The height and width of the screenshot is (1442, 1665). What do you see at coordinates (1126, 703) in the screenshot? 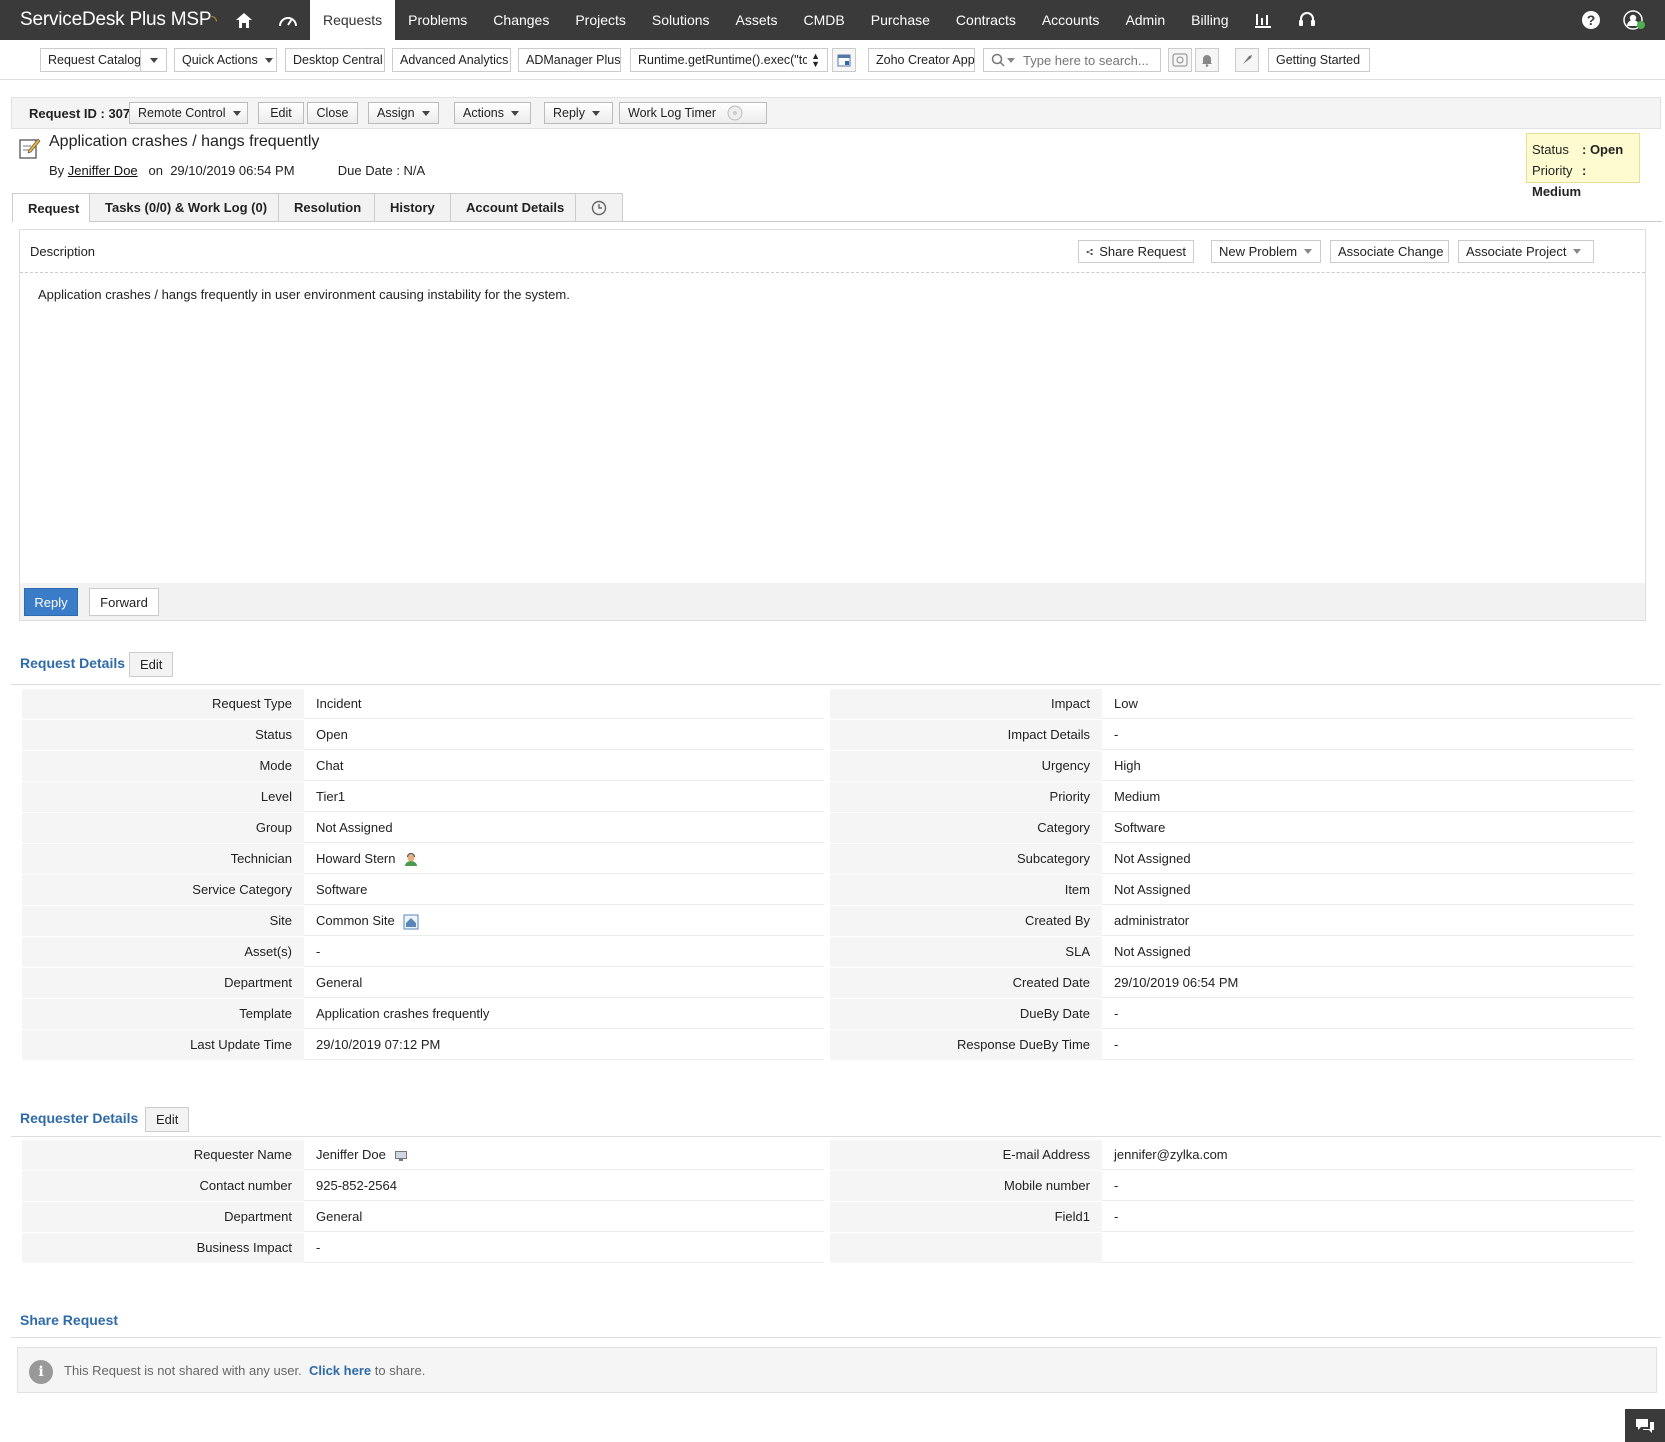
I see `field-value: Low` at bounding box center [1126, 703].